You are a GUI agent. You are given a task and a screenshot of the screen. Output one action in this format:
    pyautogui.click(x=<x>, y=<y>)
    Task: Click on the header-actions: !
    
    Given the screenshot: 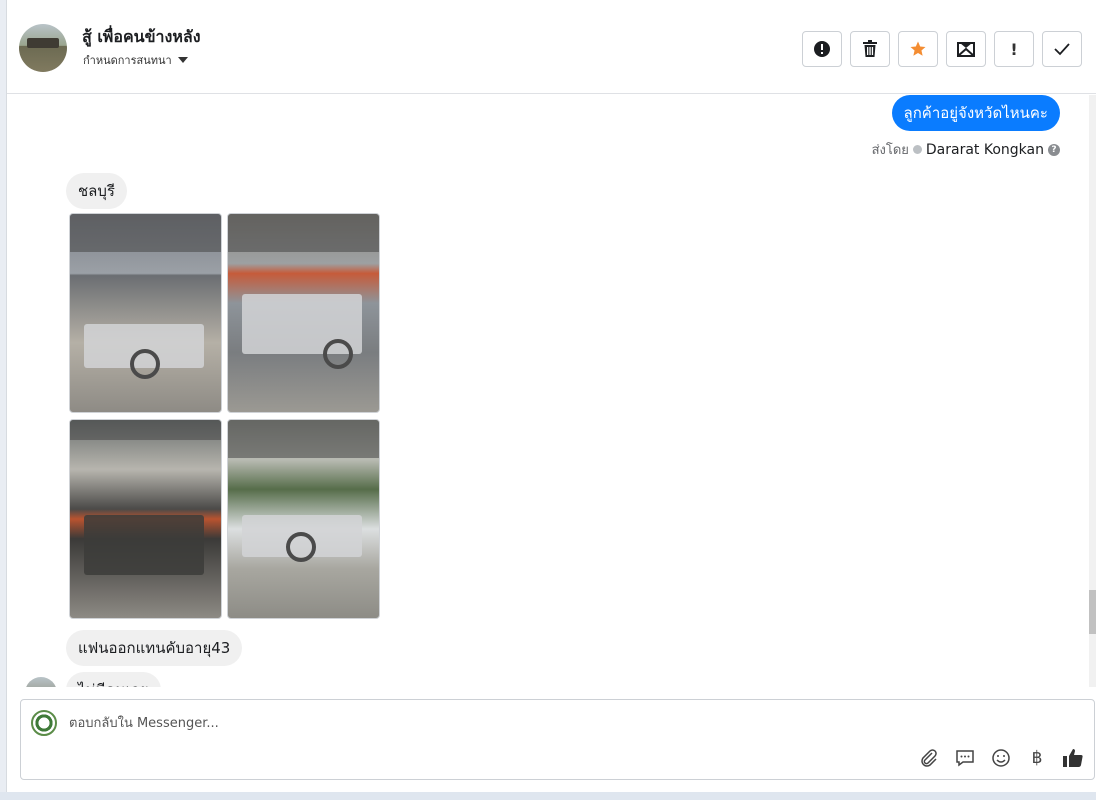 What is the action you would take?
    pyautogui.click(x=942, y=49)
    